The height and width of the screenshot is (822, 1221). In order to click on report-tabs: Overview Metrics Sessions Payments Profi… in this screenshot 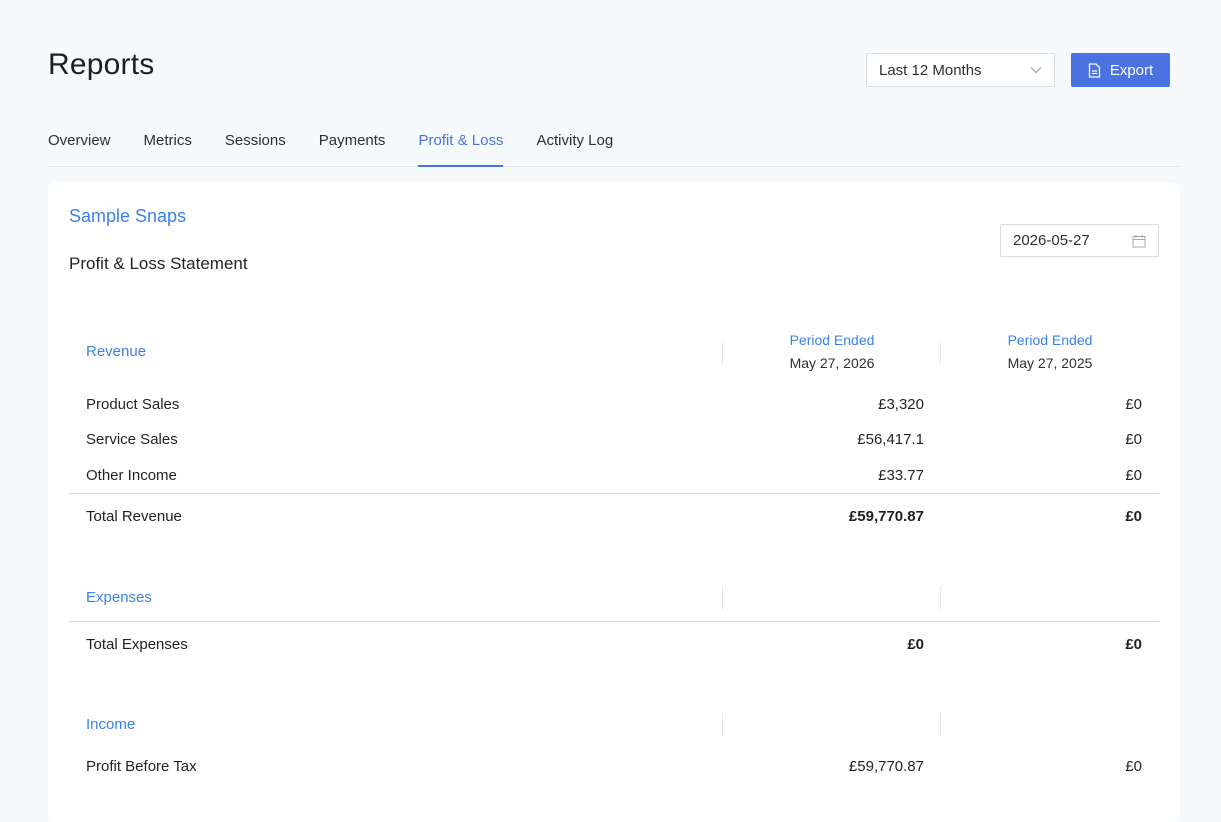, I will do `click(614, 146)`.